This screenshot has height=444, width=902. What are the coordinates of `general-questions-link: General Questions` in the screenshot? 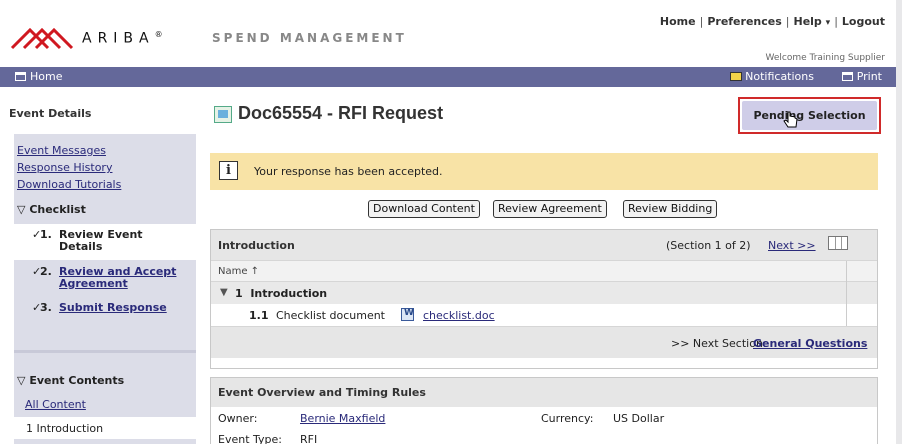 It's located at (810, 343).